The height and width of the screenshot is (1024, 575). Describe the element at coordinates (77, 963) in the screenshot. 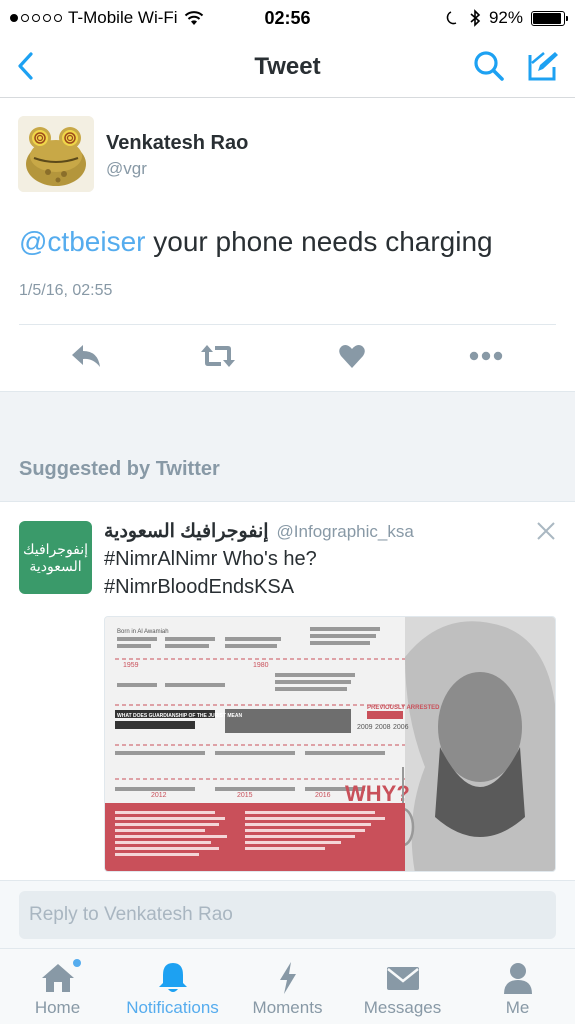

I see `home-unread-dot` at that location.